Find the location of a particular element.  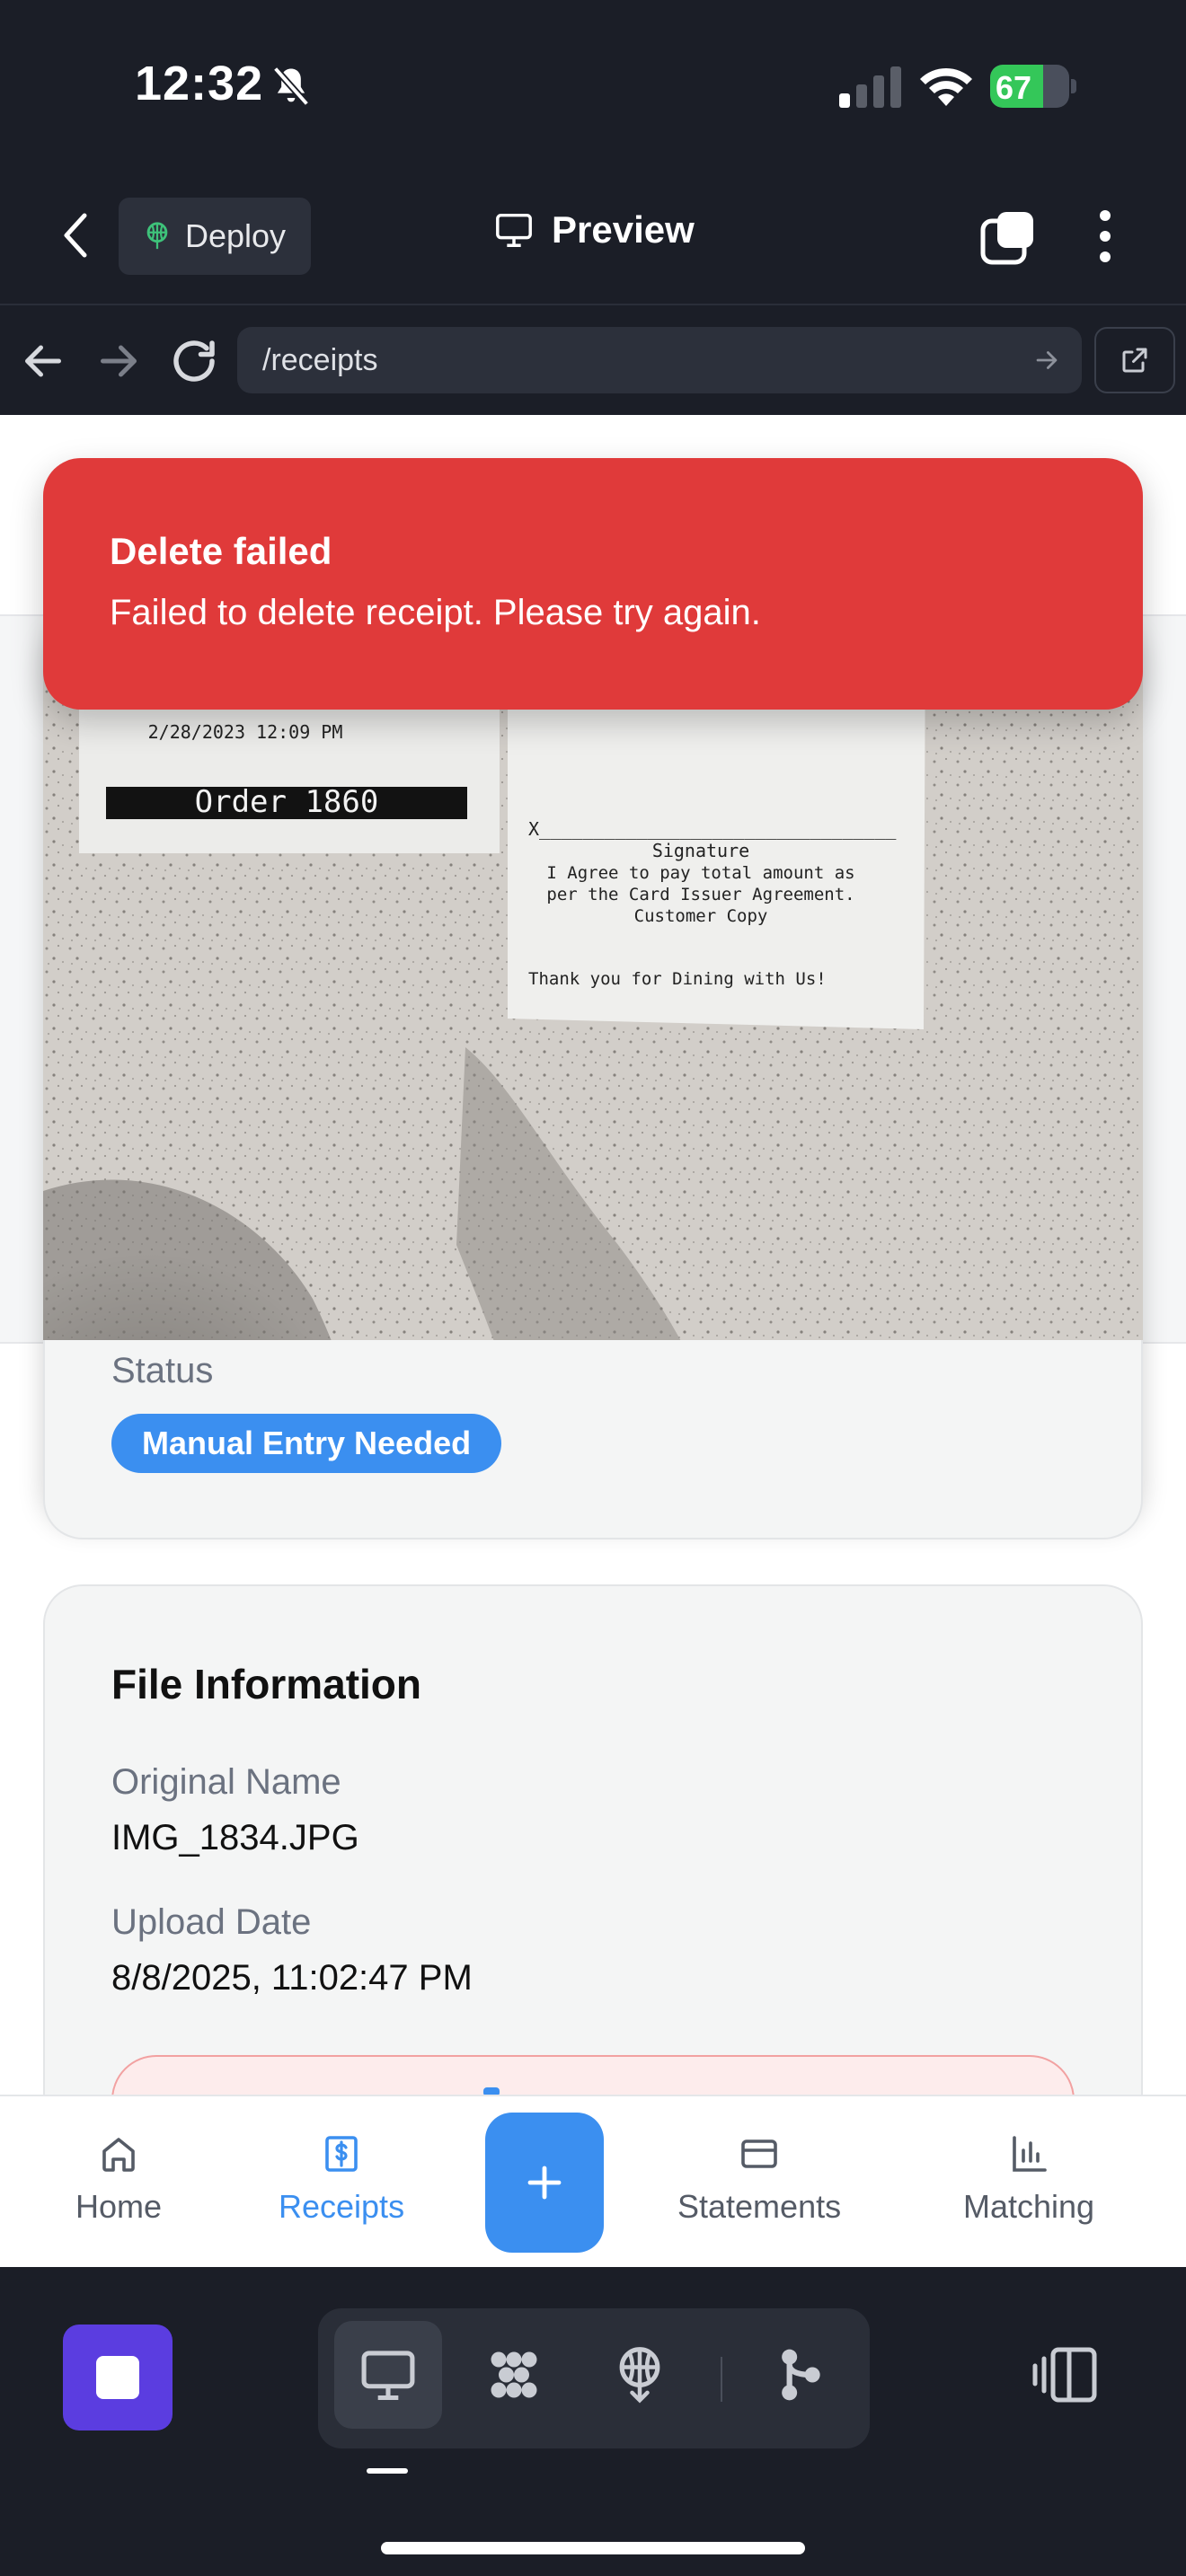

plus-icon is located at coordinates (544, 2183).